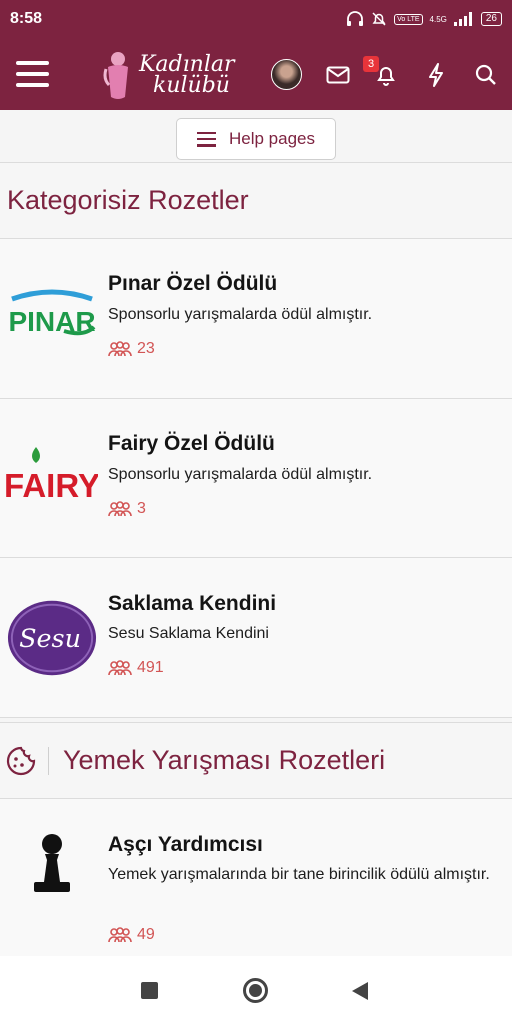 The height and width of the screenshot is (1024, 512). I want to click on section-header-cooking: Yemek Yarışması Rozetleri, so click(256, 760).